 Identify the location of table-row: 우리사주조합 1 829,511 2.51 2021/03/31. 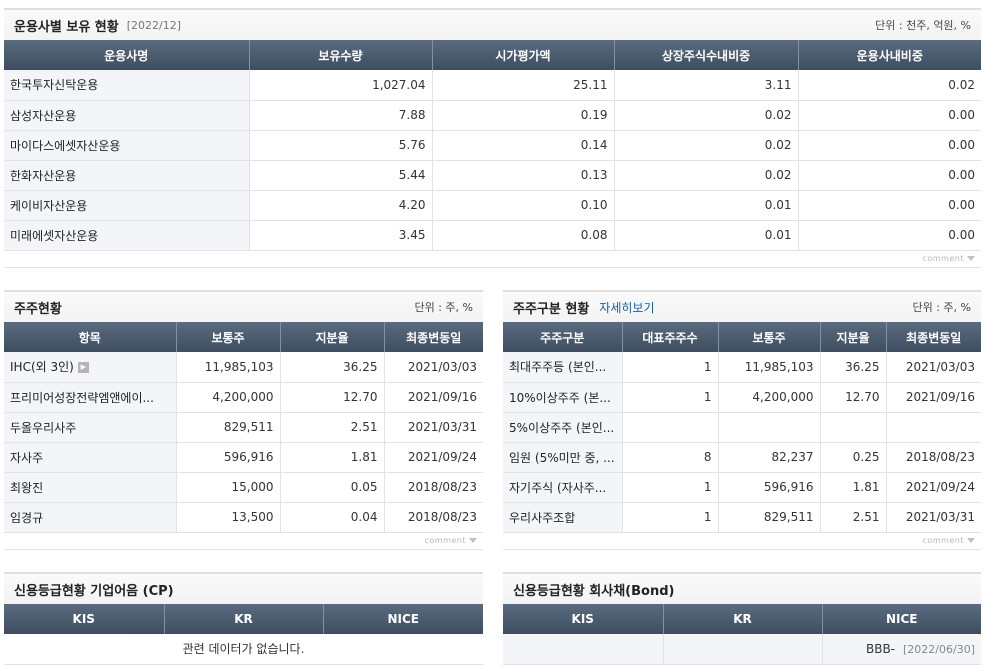
(742, 517).